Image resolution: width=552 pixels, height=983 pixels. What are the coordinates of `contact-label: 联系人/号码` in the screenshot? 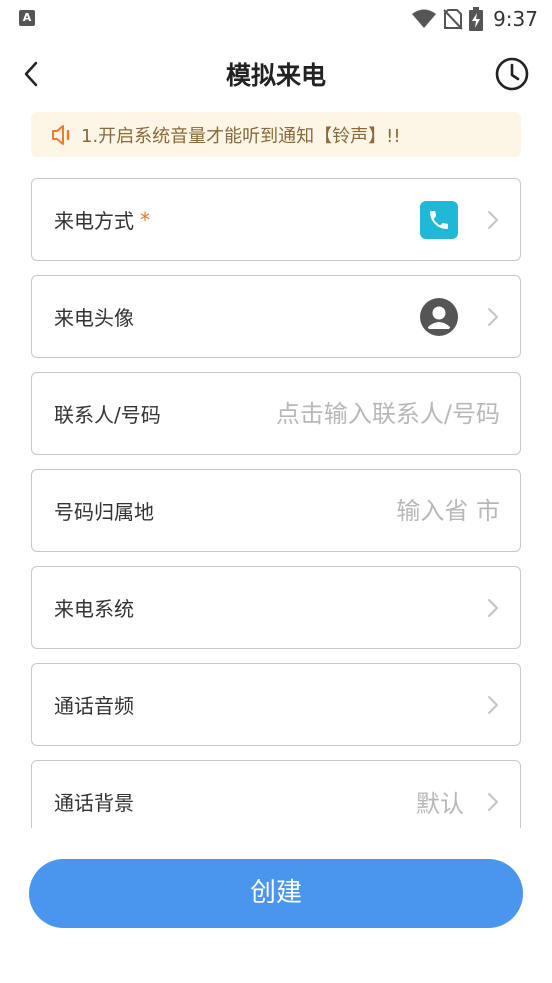 It's located at (107, 415).